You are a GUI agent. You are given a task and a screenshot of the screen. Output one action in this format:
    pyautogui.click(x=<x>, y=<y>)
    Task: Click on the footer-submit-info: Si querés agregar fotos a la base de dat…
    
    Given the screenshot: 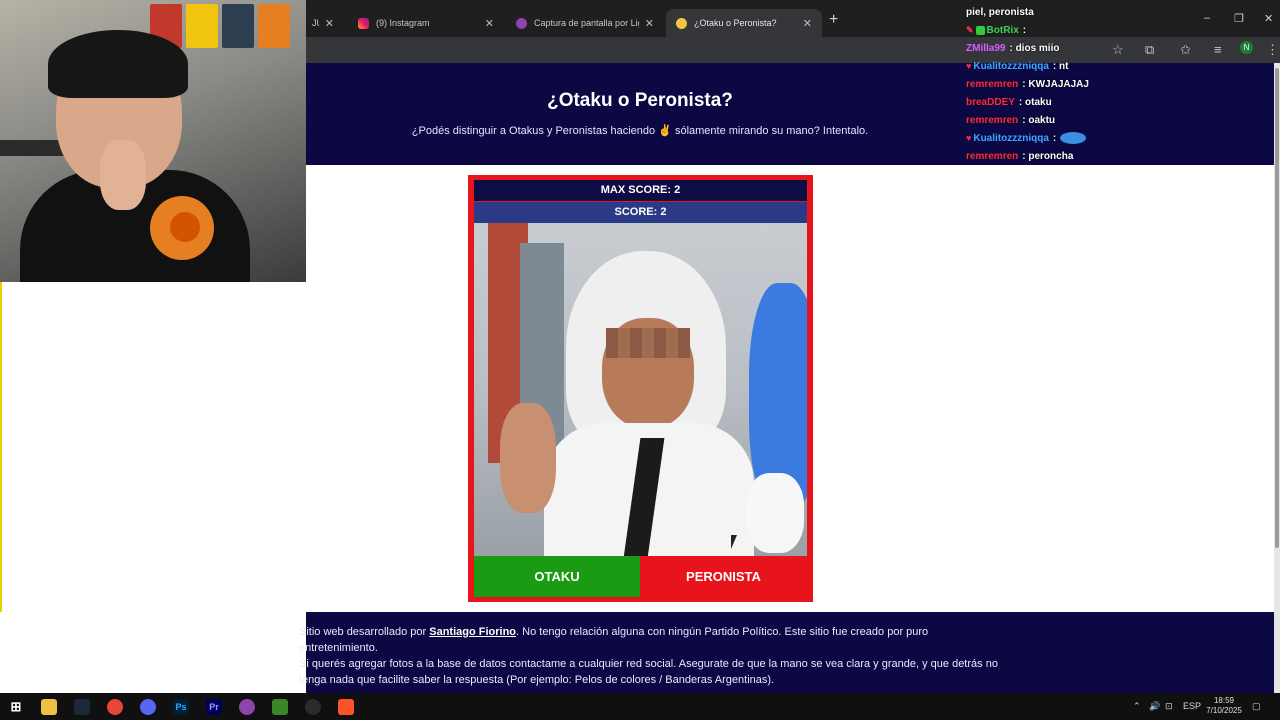 What is the action you would take?
    pyautogui.click(x=648, y=672)
    